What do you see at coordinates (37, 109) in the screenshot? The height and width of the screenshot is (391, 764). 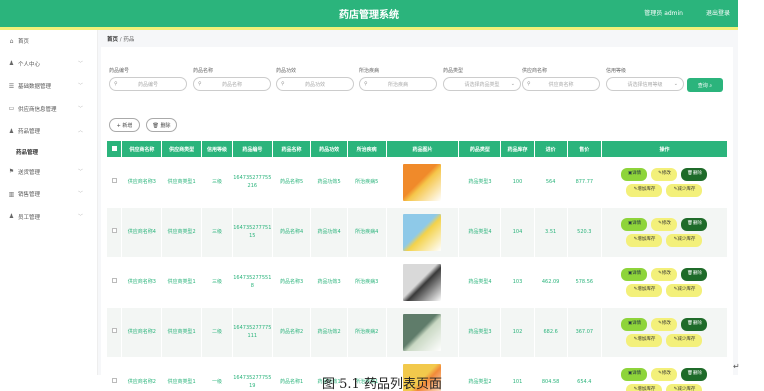 I see `sidebar-item-label: 供应商信息管理` at bounding box center [37, 109].